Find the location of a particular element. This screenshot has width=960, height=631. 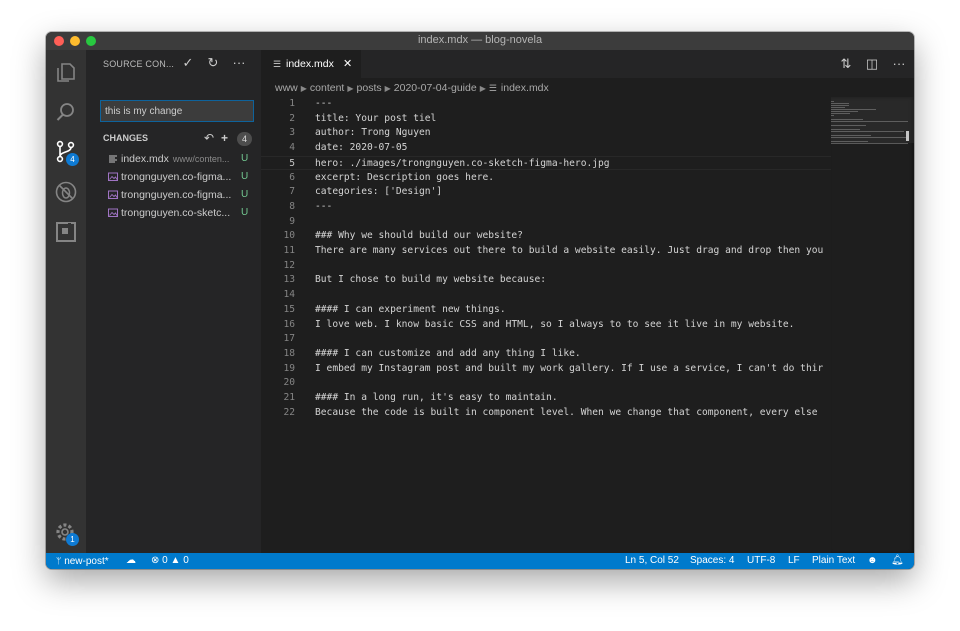

line-number: 11 is located at coordinates (289, 250).